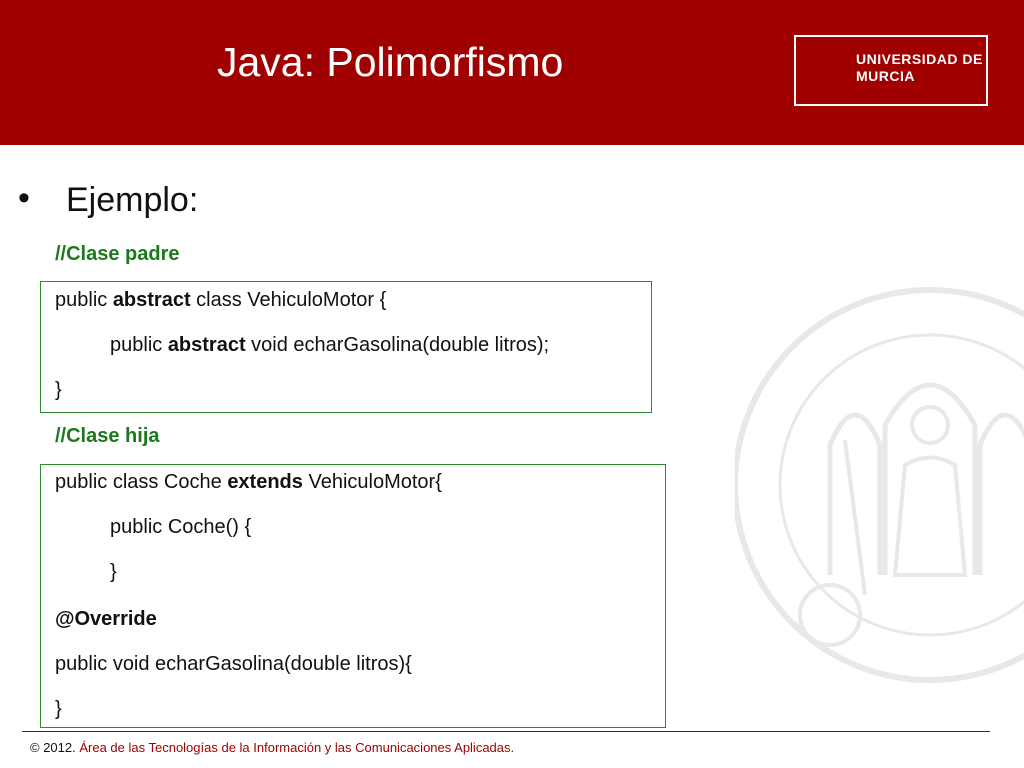 The image size is (1024, 768). Describe the element at coordinates (879, 485) in the screenshot. I see `university-seal-watermark` at that location.